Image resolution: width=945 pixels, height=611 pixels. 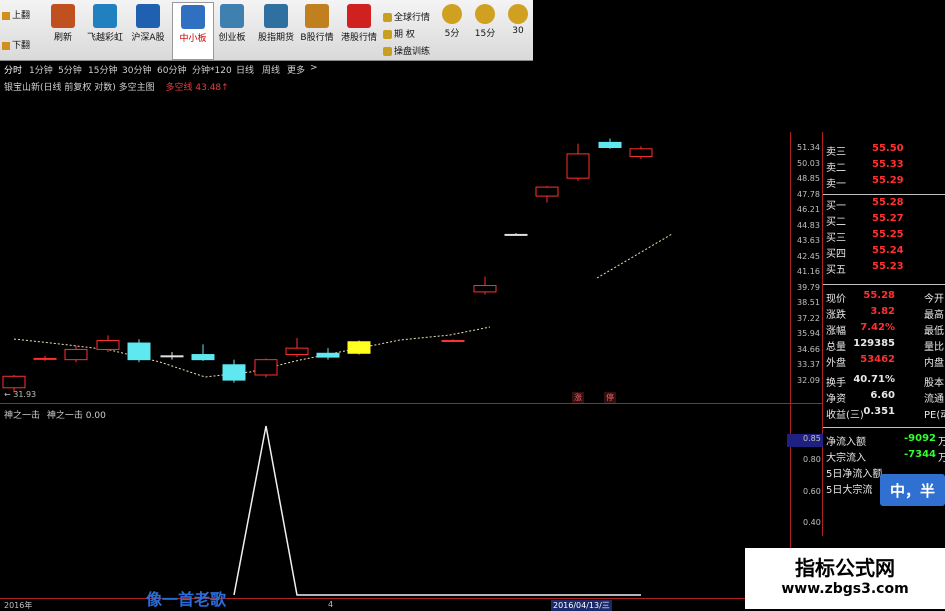 I want to click on stat-row: 总量 129385 量比, so click(x=885, y=345).